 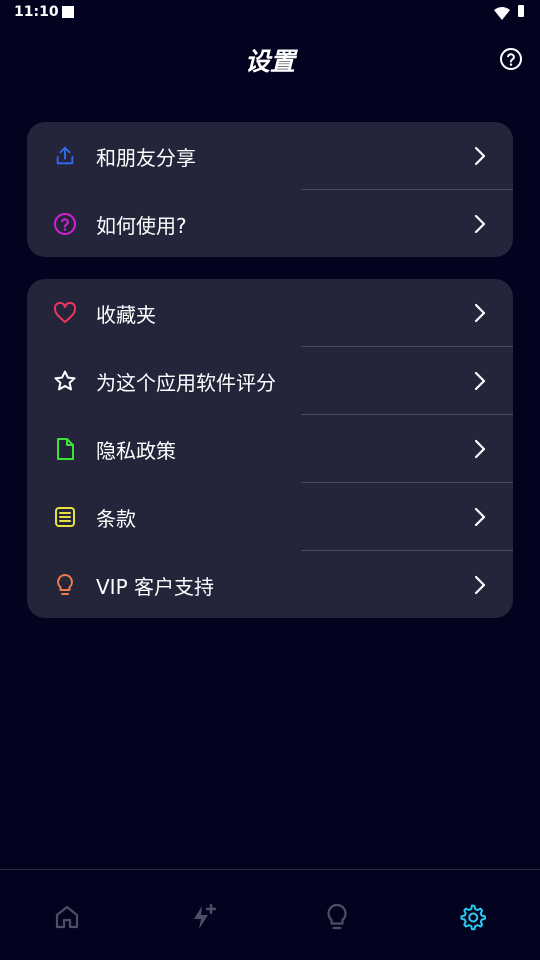 What do you see at coordinates (65, 156) in the screenshot?
I see `share-upload-icon` at bounding box center [65, 156].